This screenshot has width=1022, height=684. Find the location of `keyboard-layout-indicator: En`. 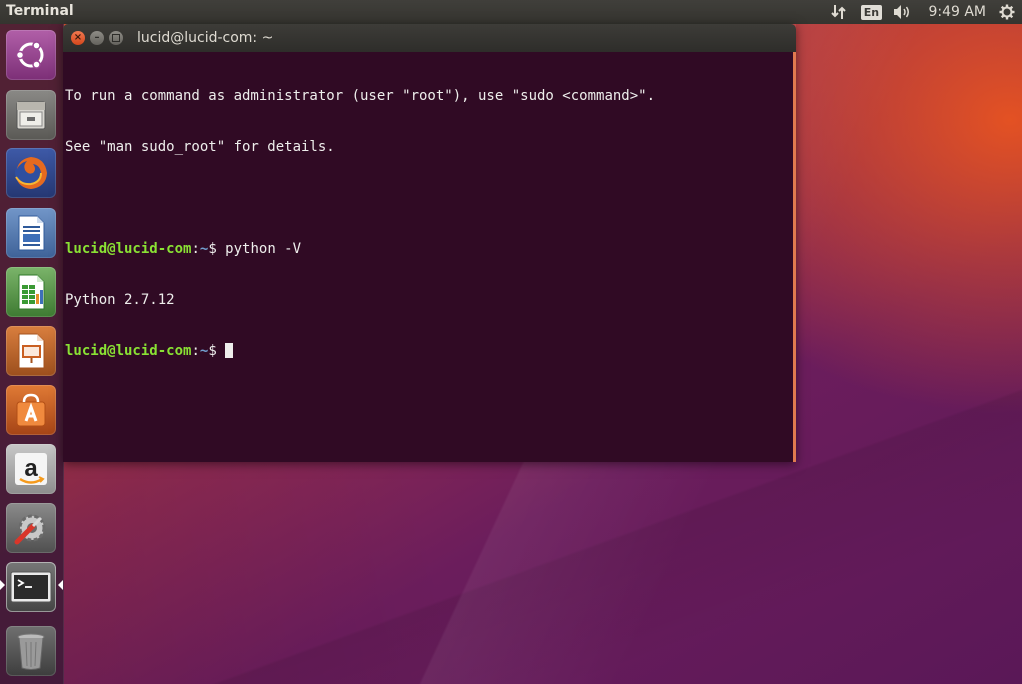

keyboard-layout-indicator: En is located at coordinates (871, 12).